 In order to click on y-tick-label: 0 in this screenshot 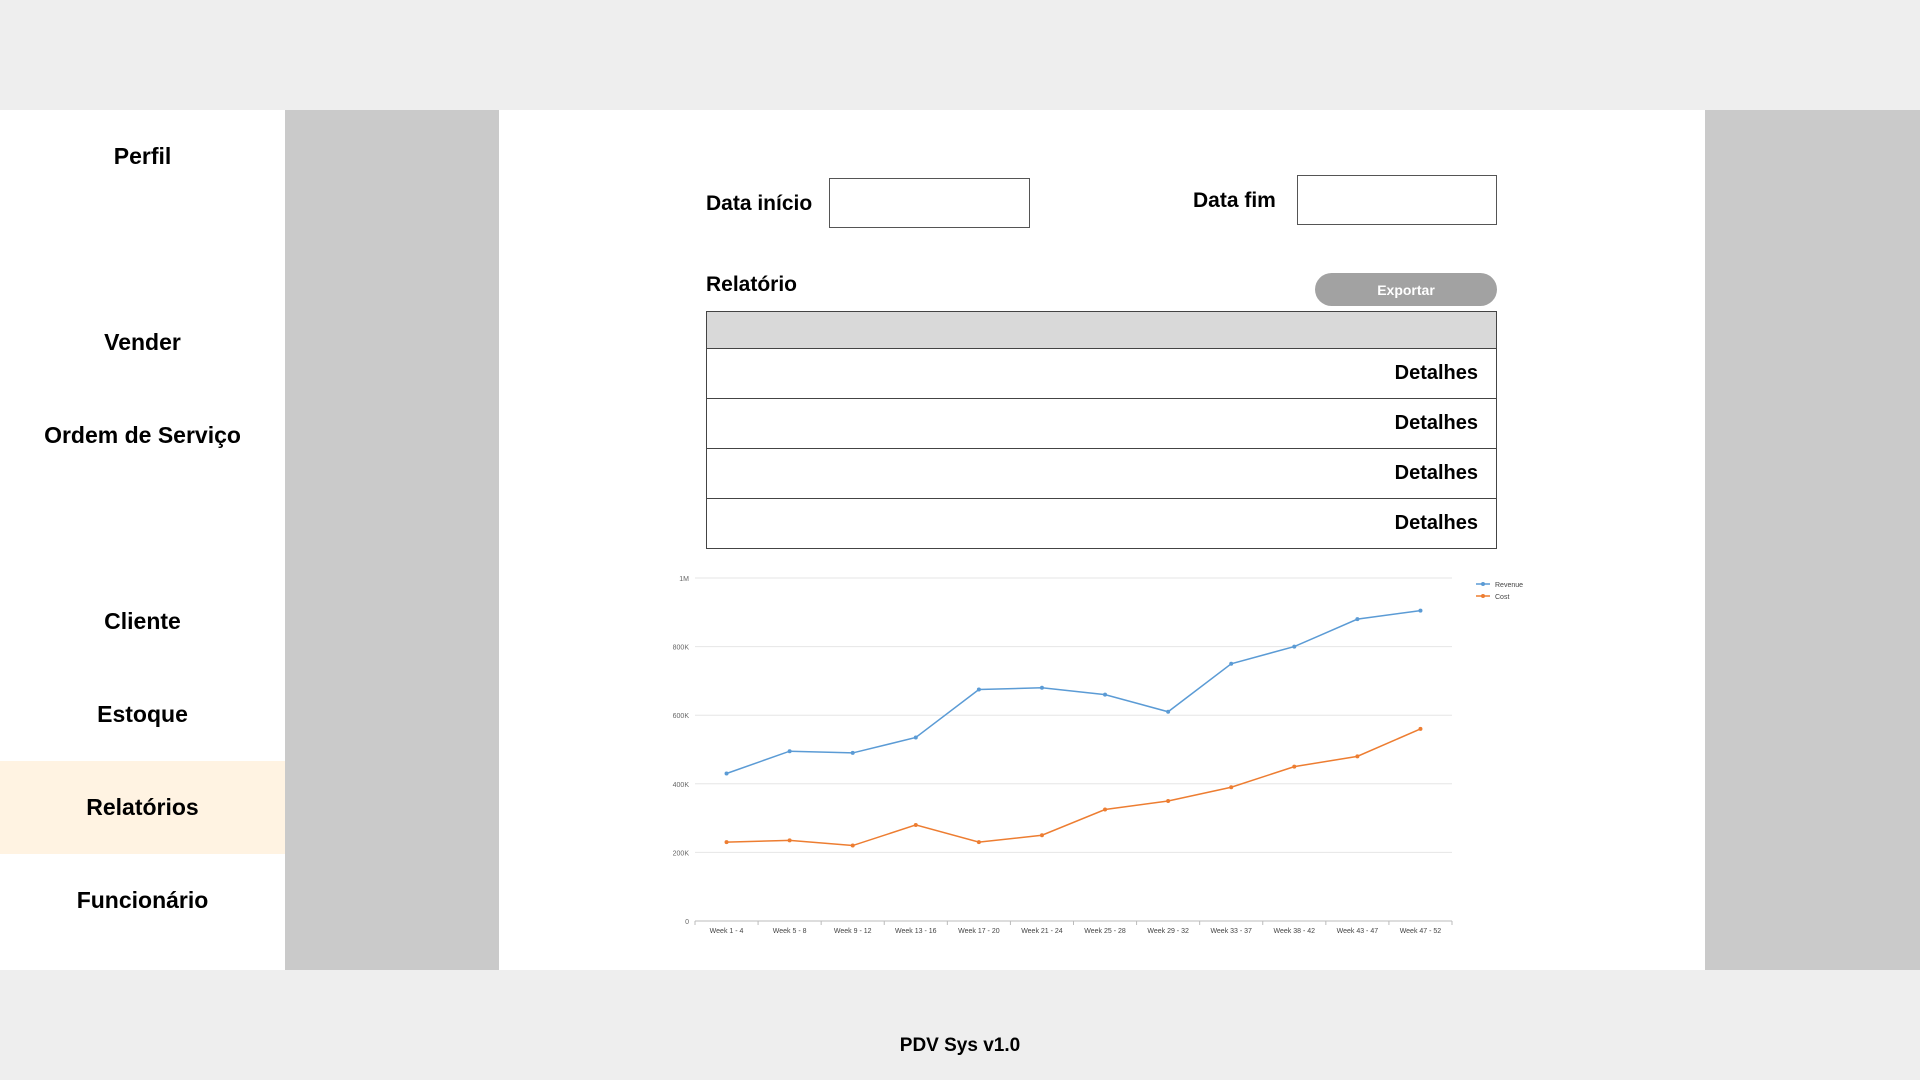, I will do `click(687, 922)`.